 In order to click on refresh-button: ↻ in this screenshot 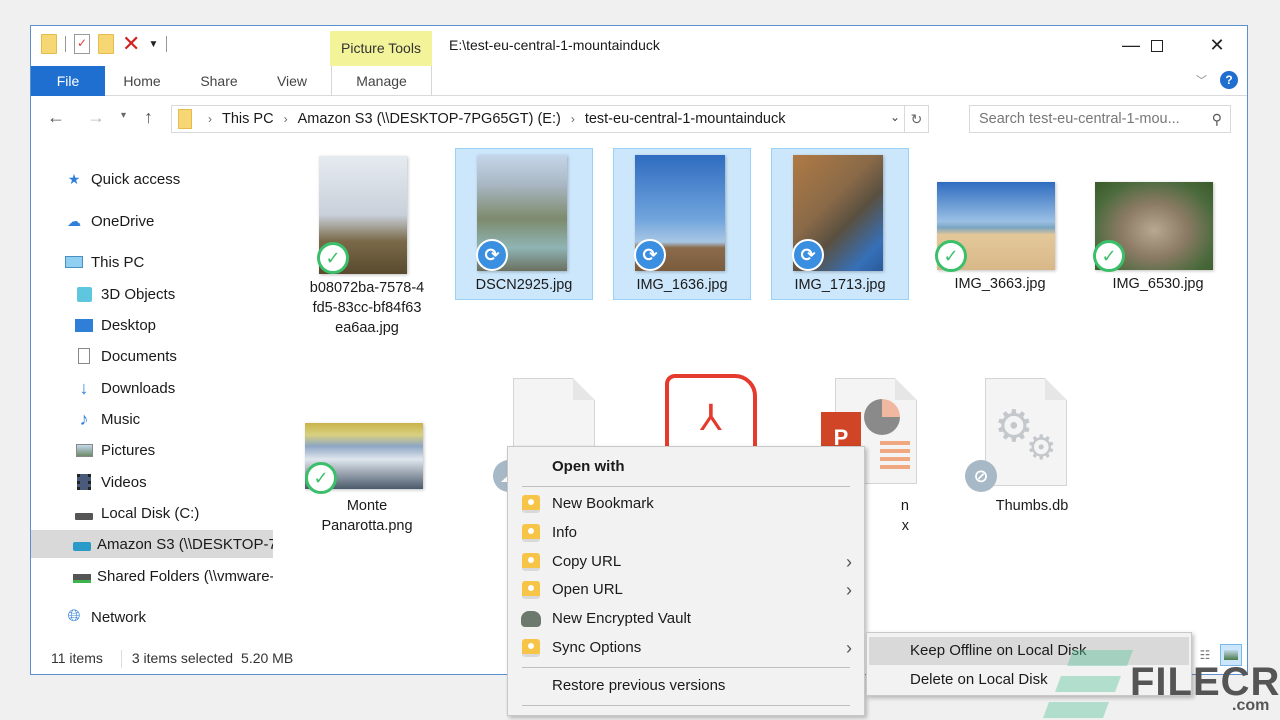, I will do `click(916, 119)`.